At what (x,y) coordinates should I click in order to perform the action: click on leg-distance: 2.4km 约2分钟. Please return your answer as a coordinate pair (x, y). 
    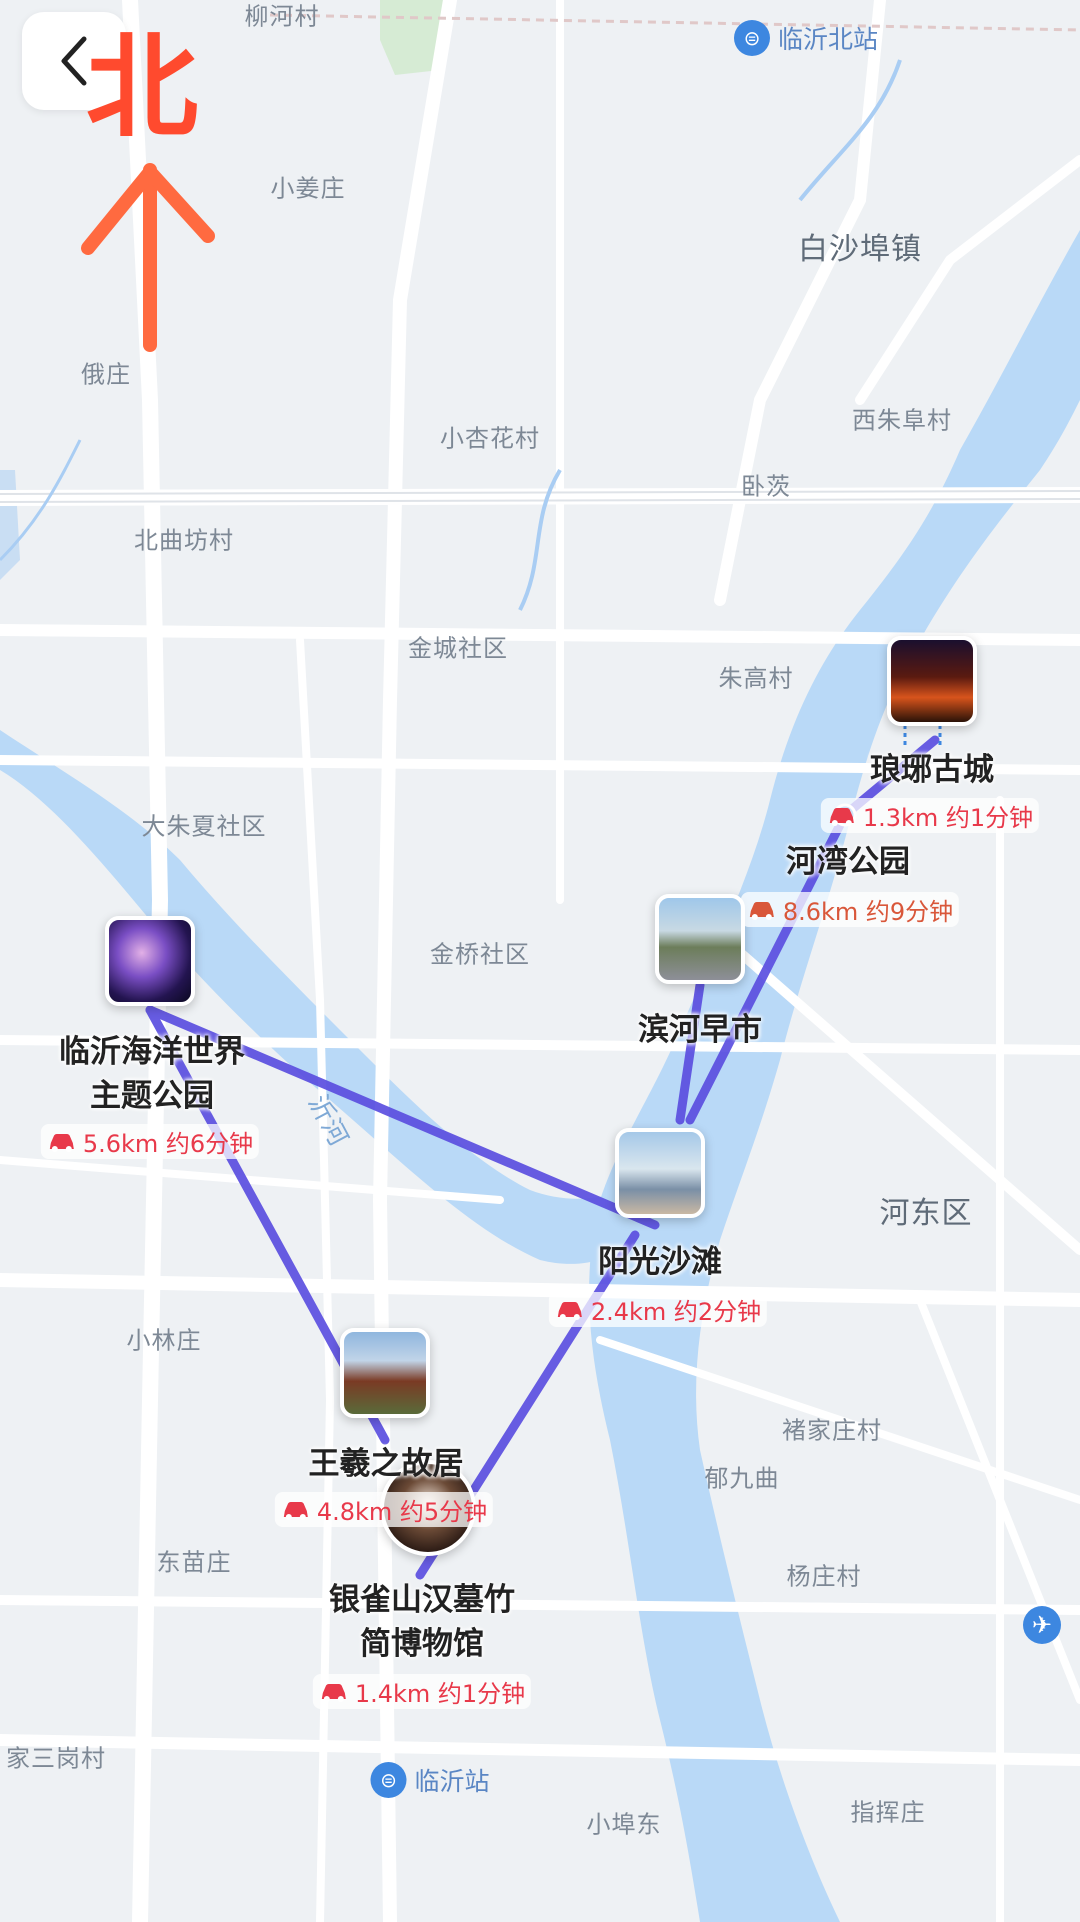
    Looking at the image, I should click on (658, 1309).